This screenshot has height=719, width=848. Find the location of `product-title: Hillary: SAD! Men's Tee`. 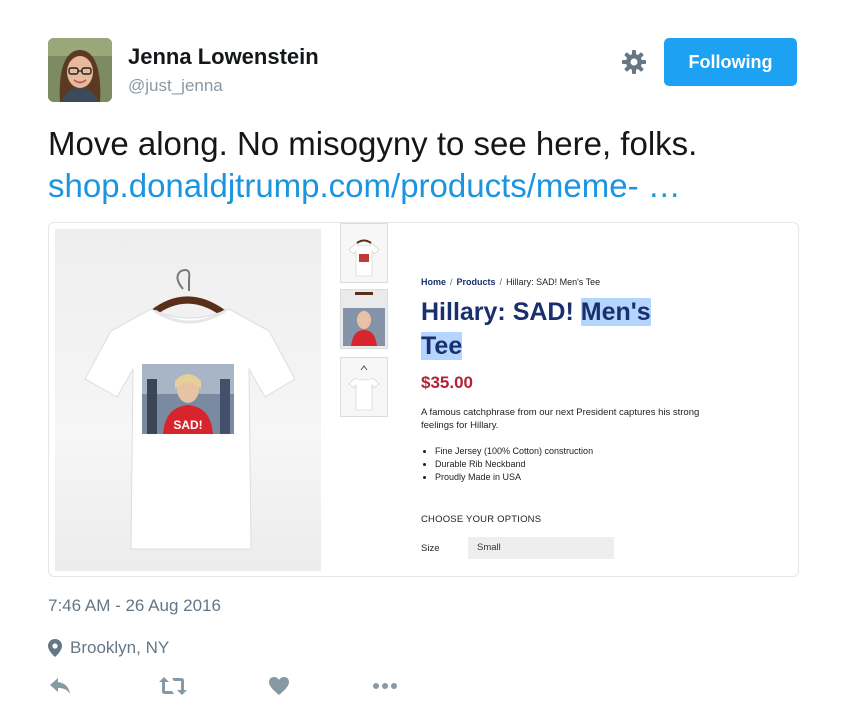

product-title: Hillary: SAD! Men's Tee is located at coordinates (601, 329).